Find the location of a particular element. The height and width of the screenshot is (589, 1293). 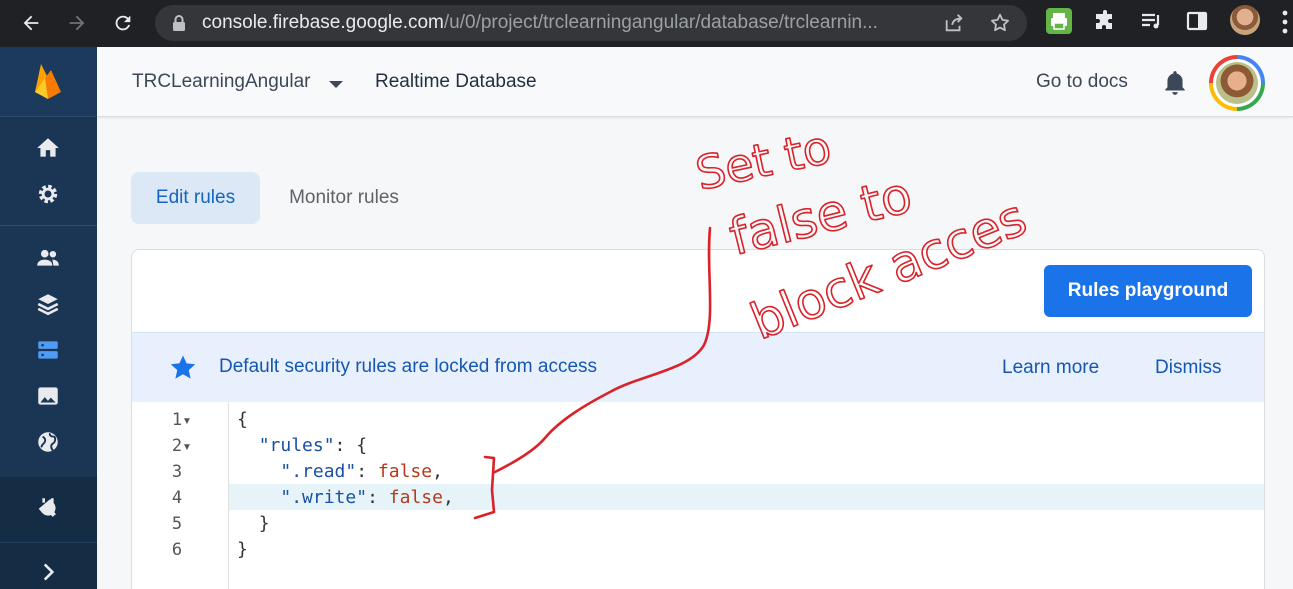

code-line-3: ".read": false, is located at coordinates (361, 471).